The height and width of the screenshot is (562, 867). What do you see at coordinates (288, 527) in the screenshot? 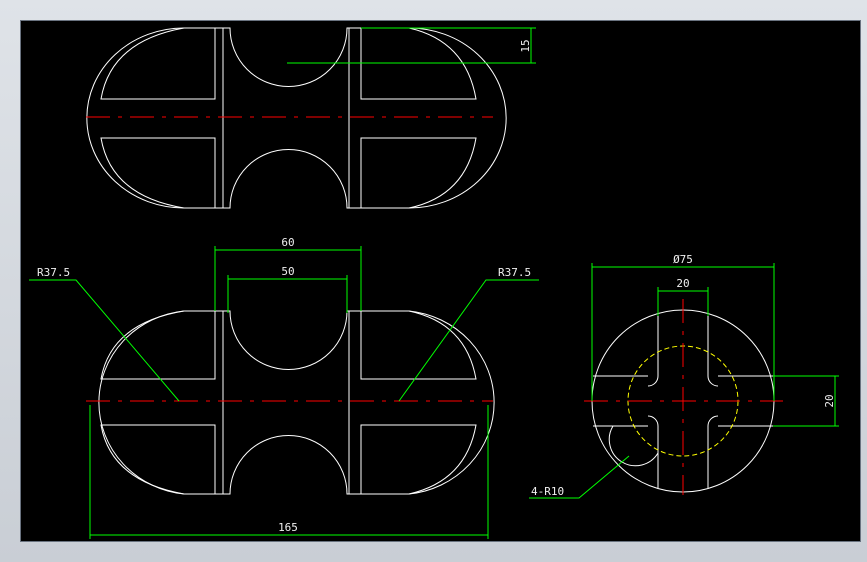
I see `dim-165-label: 165` at bounding box center [288, 527].